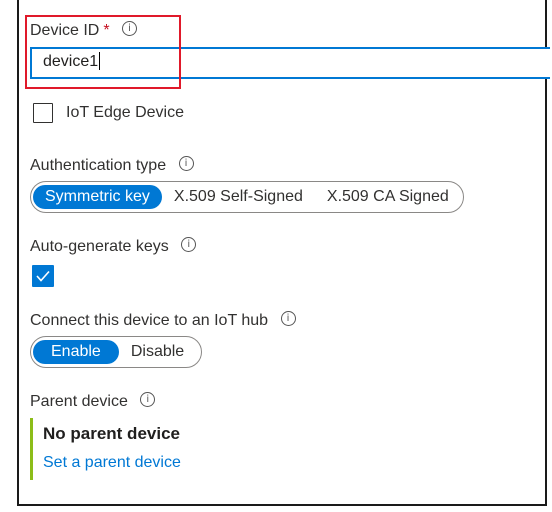 The height and width of the screenshot is (512, 552). What do you see at coordinates (106, 30) in the screenshot?
I see `required-marker: *` at bounding box center [106, 30].